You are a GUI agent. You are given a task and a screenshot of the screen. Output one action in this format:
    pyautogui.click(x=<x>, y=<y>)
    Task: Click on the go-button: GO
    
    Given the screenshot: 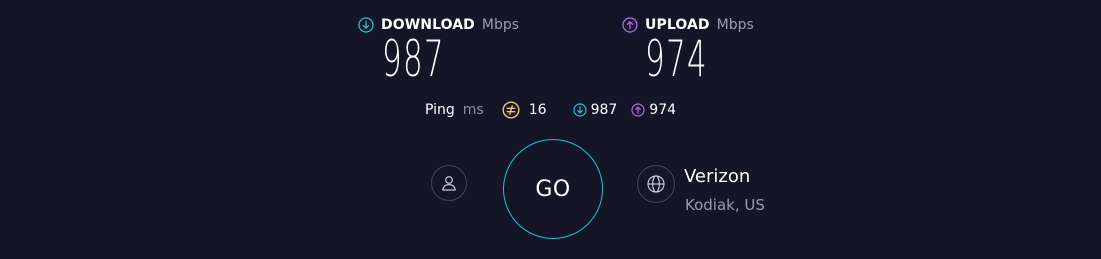 What is the action you would take?
    pyautogui.click(x=553, y=189)
    